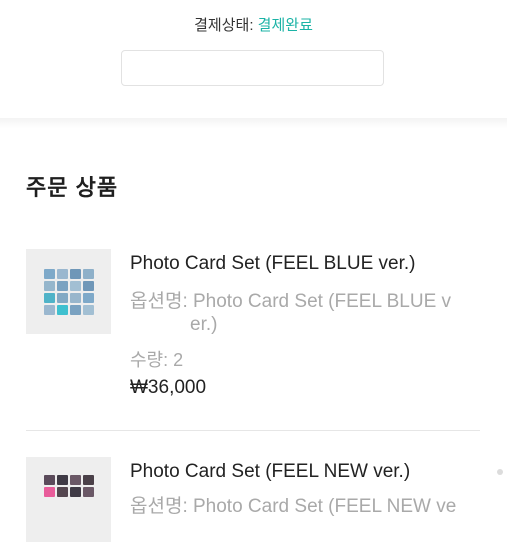  Describe the element at coordinates (291, 301) in the screenshot. I see `product-option: 옵션명: Photo Card Set (FEEL BLUE v` at that location.